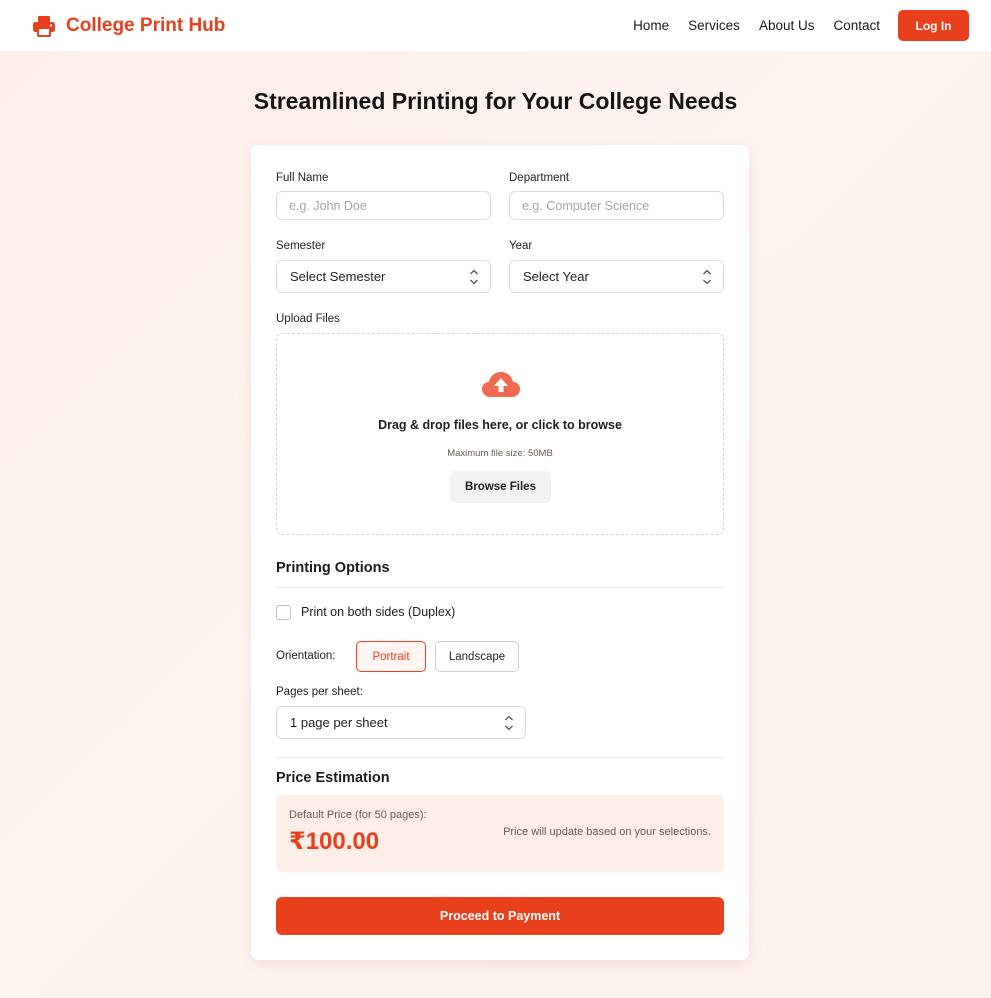  What do you see at coordinates (651, 25) in the screenshot?
I see `nav-home: Home` at bounding box center [651, 25].